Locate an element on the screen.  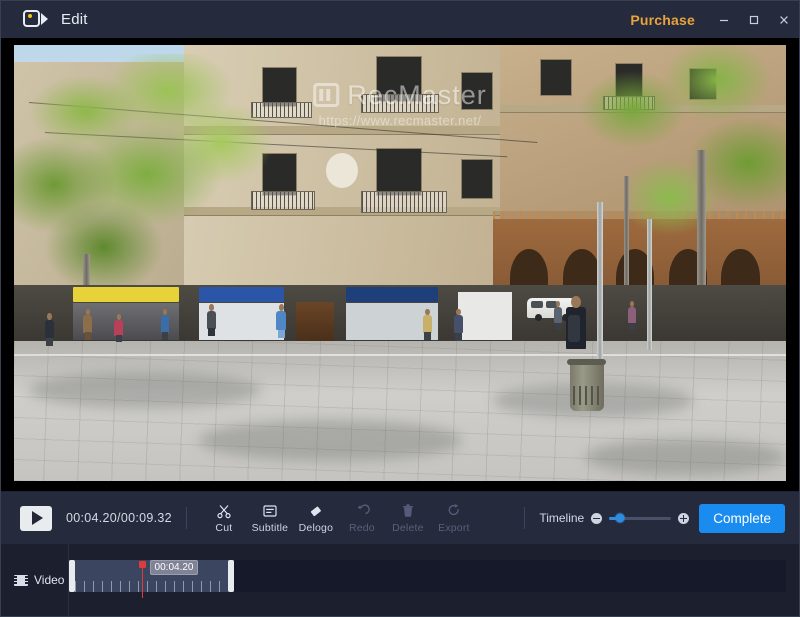
minimize-button is located at coordinates (724, 19).